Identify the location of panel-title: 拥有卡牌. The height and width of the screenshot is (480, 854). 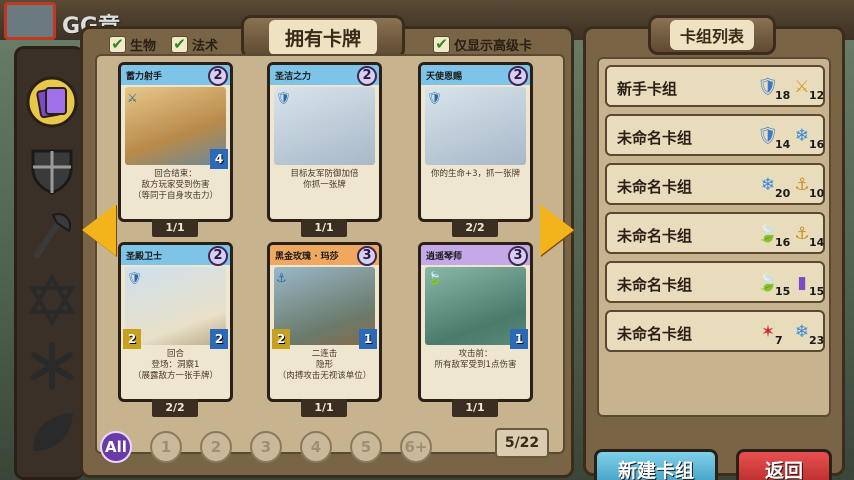
(322, 37).